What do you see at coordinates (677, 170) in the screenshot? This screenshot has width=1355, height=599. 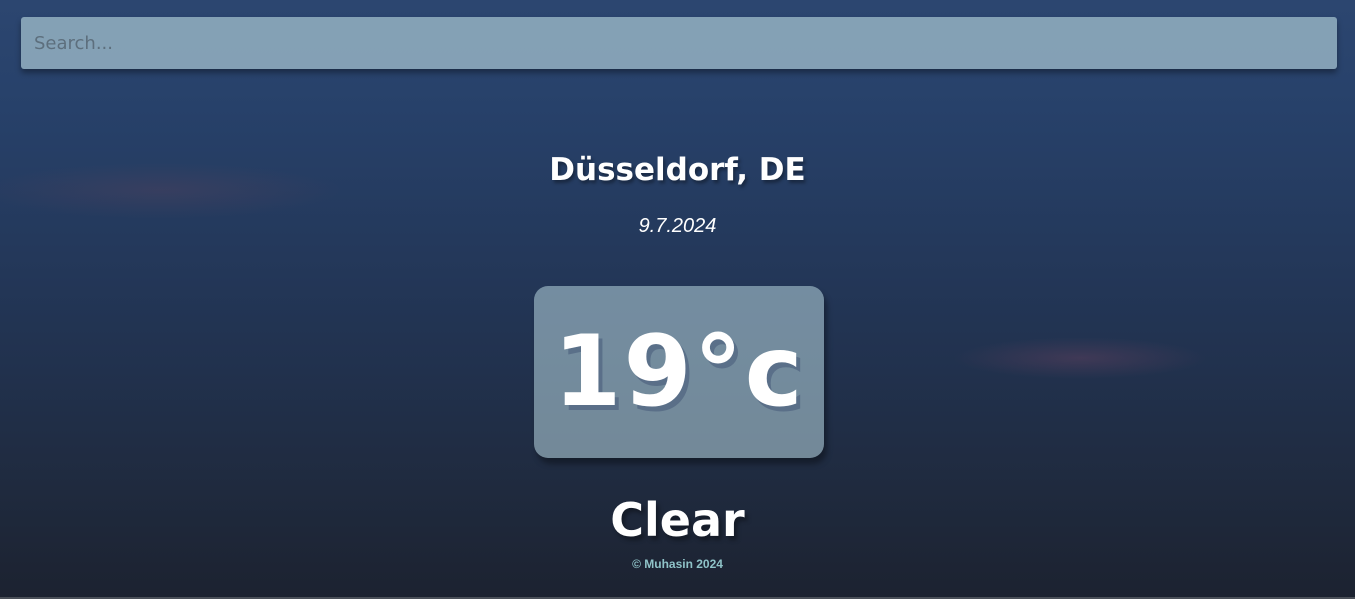 I see `location-title: Düsseldorf, DE` at bounding box center [677, 170].